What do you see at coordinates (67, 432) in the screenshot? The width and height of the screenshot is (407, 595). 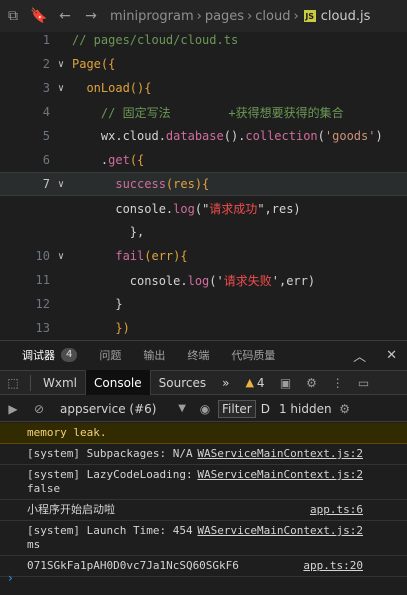 I see `log-message: memory leak.` at bounding box center [67, 432].